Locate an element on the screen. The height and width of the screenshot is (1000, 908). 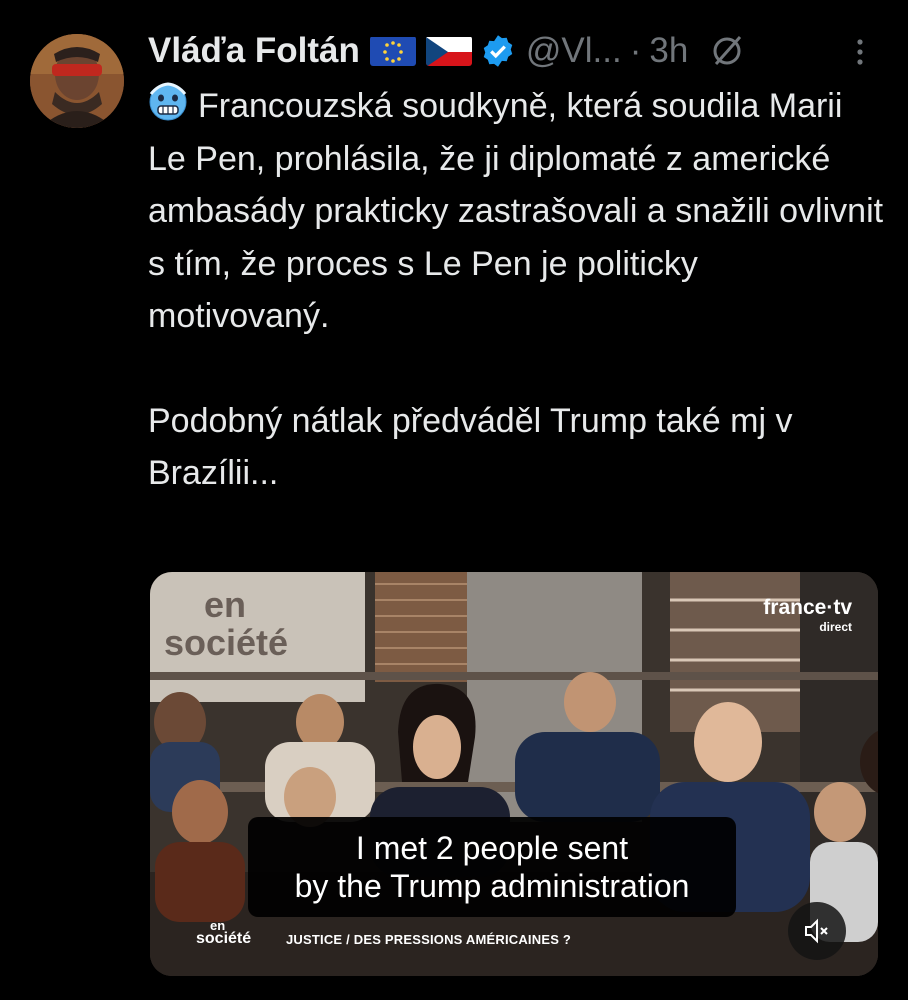
verified-badge-icon is located at coordinates (498, 51).